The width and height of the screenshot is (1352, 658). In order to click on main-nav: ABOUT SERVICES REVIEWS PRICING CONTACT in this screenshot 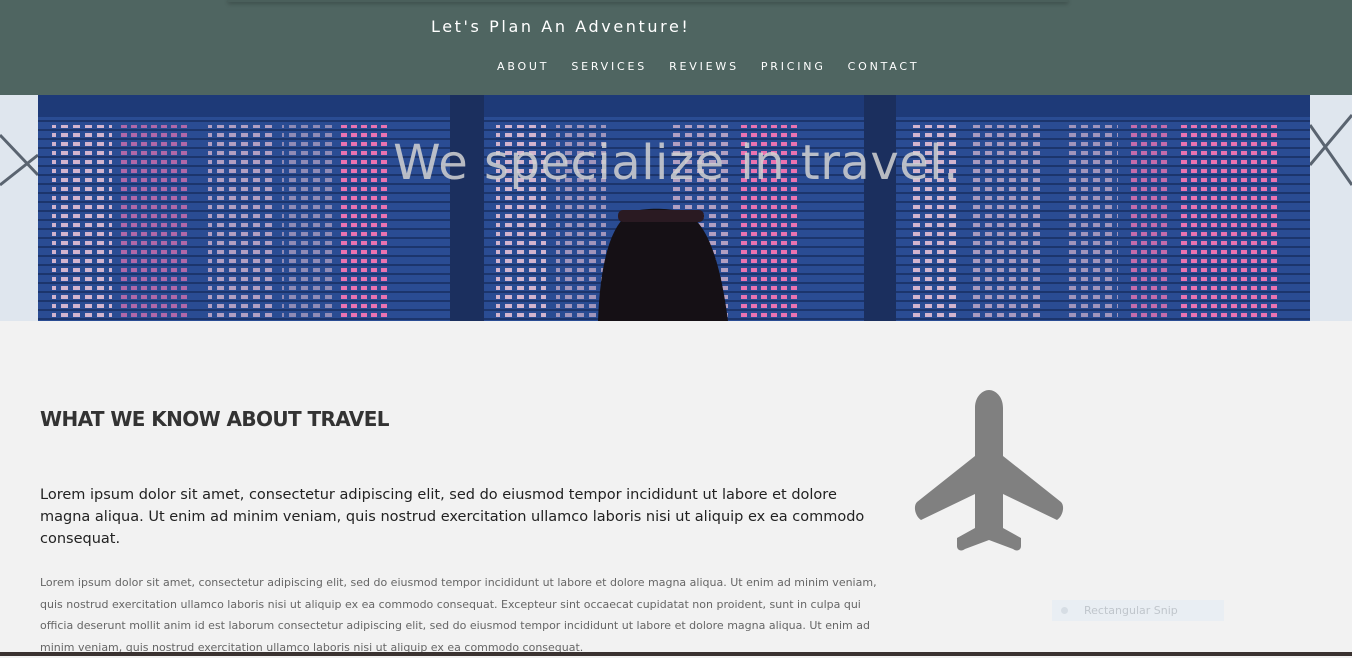, I will do `click(719, 66)`.